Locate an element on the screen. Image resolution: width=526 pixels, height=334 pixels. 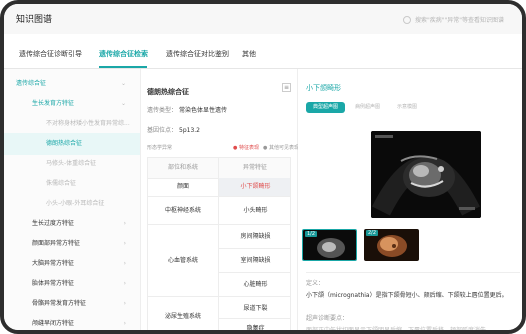
thumbnail-1: 1/2 is located at coordinates (329, 245).